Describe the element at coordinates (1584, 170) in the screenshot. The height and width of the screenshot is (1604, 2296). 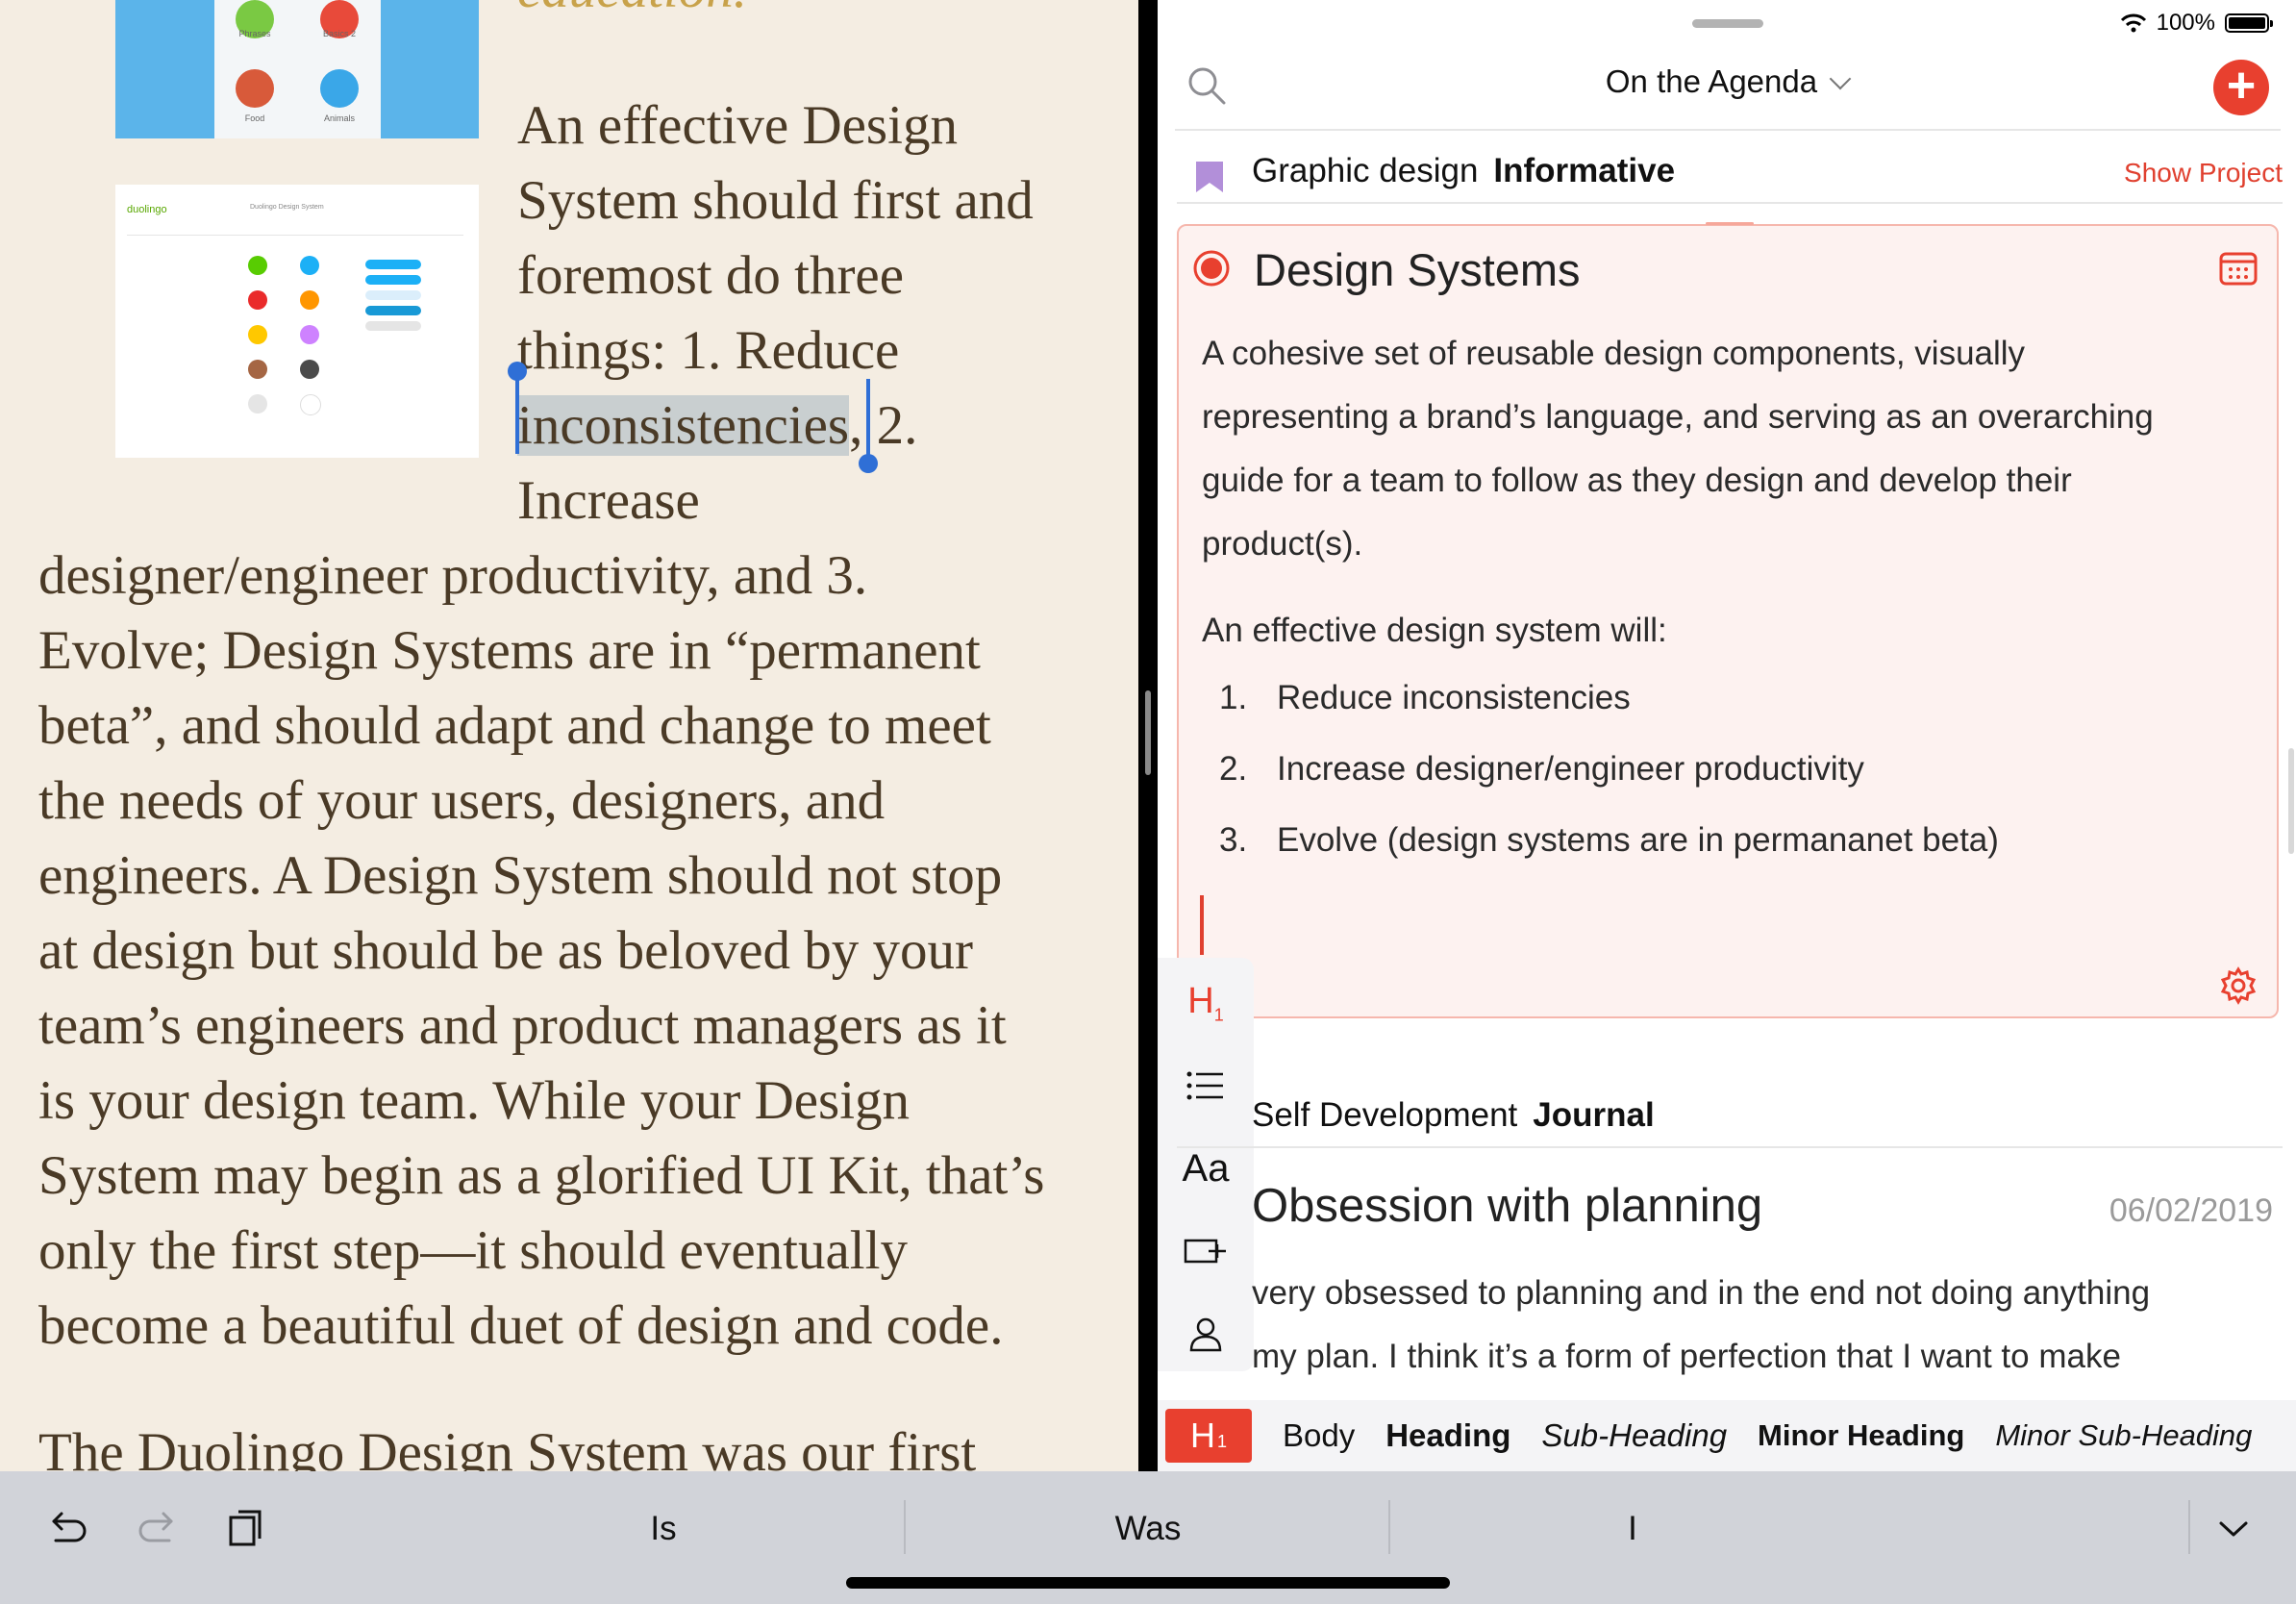
I see `project-name: Informative` at that location.